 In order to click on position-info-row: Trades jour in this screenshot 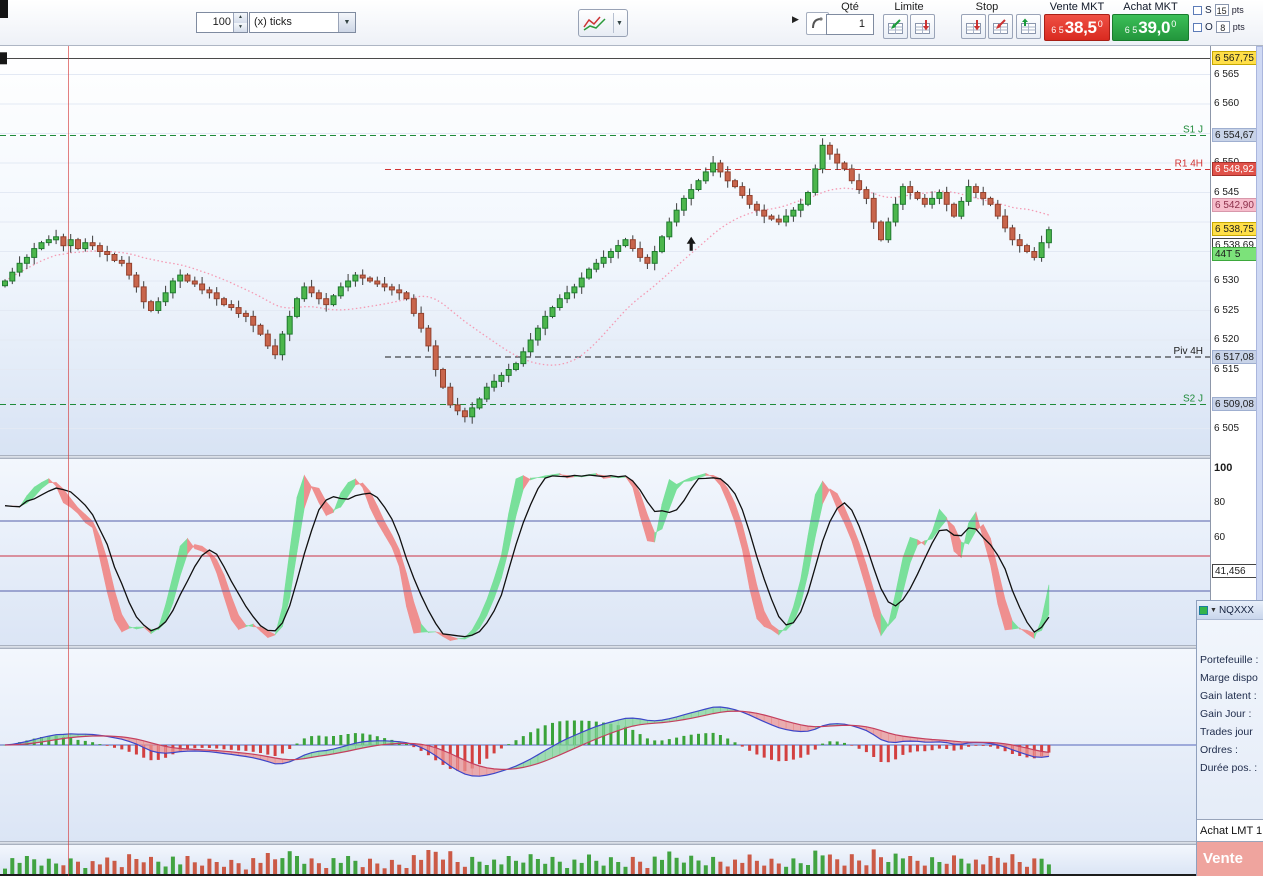, I will do `click(1226, 732)`.